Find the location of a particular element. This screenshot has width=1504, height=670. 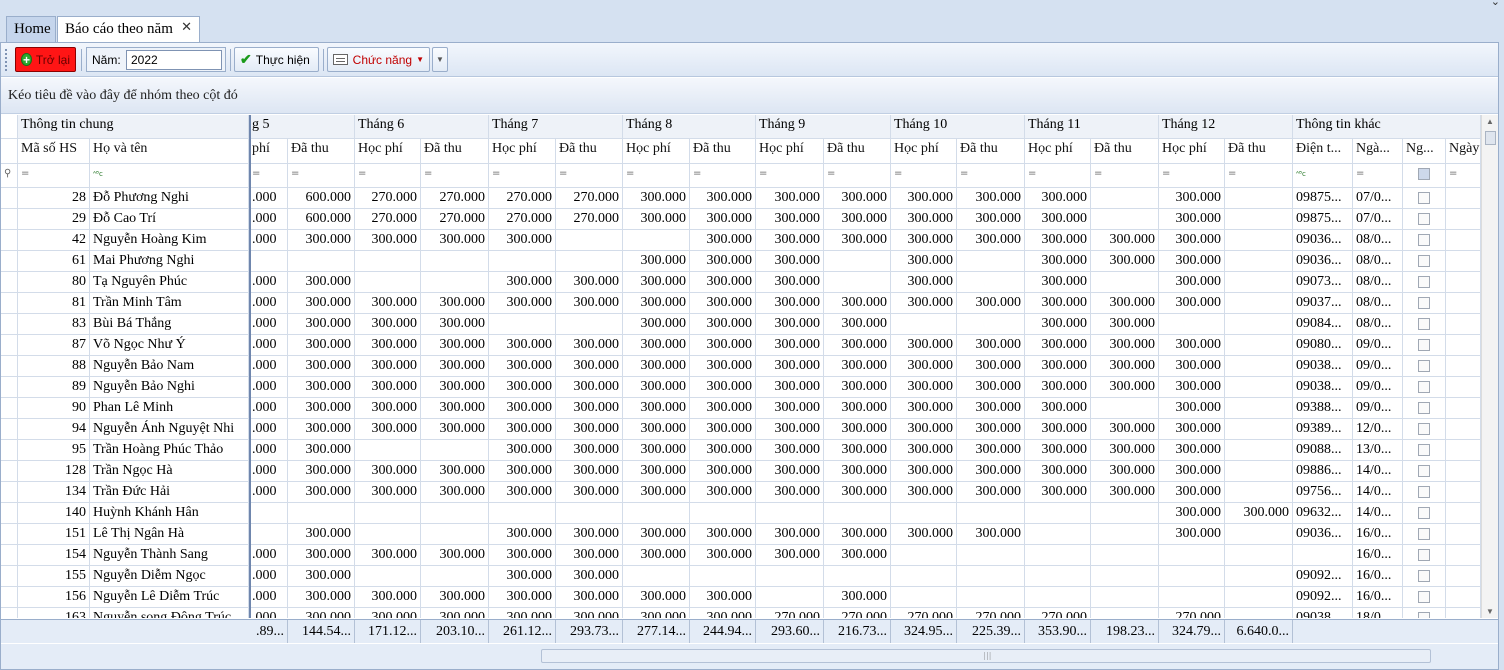

cell-full-name: Nguyễn Thành Sang is located at coordinates (169, 555).